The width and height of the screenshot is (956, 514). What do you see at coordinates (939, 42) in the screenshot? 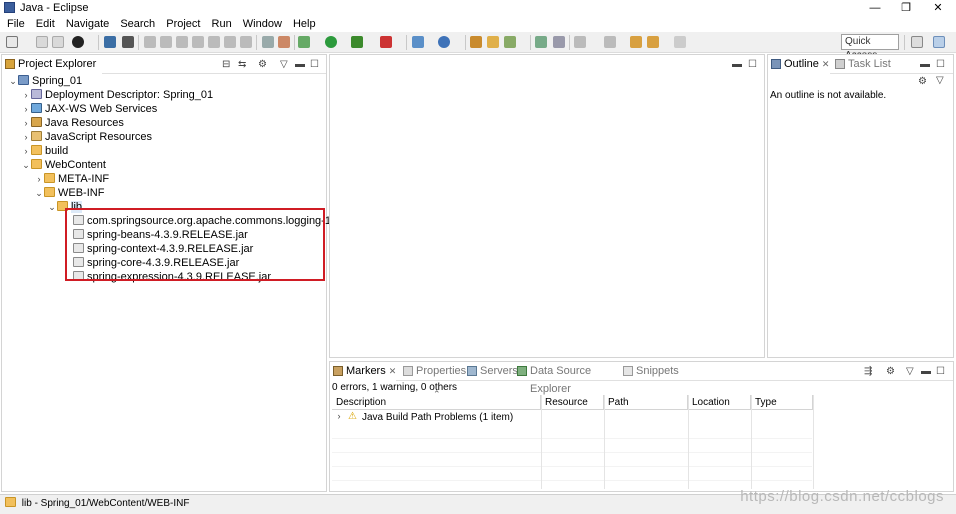
I see `java-ee-perspective-icon` at bounding box center [939, 42].